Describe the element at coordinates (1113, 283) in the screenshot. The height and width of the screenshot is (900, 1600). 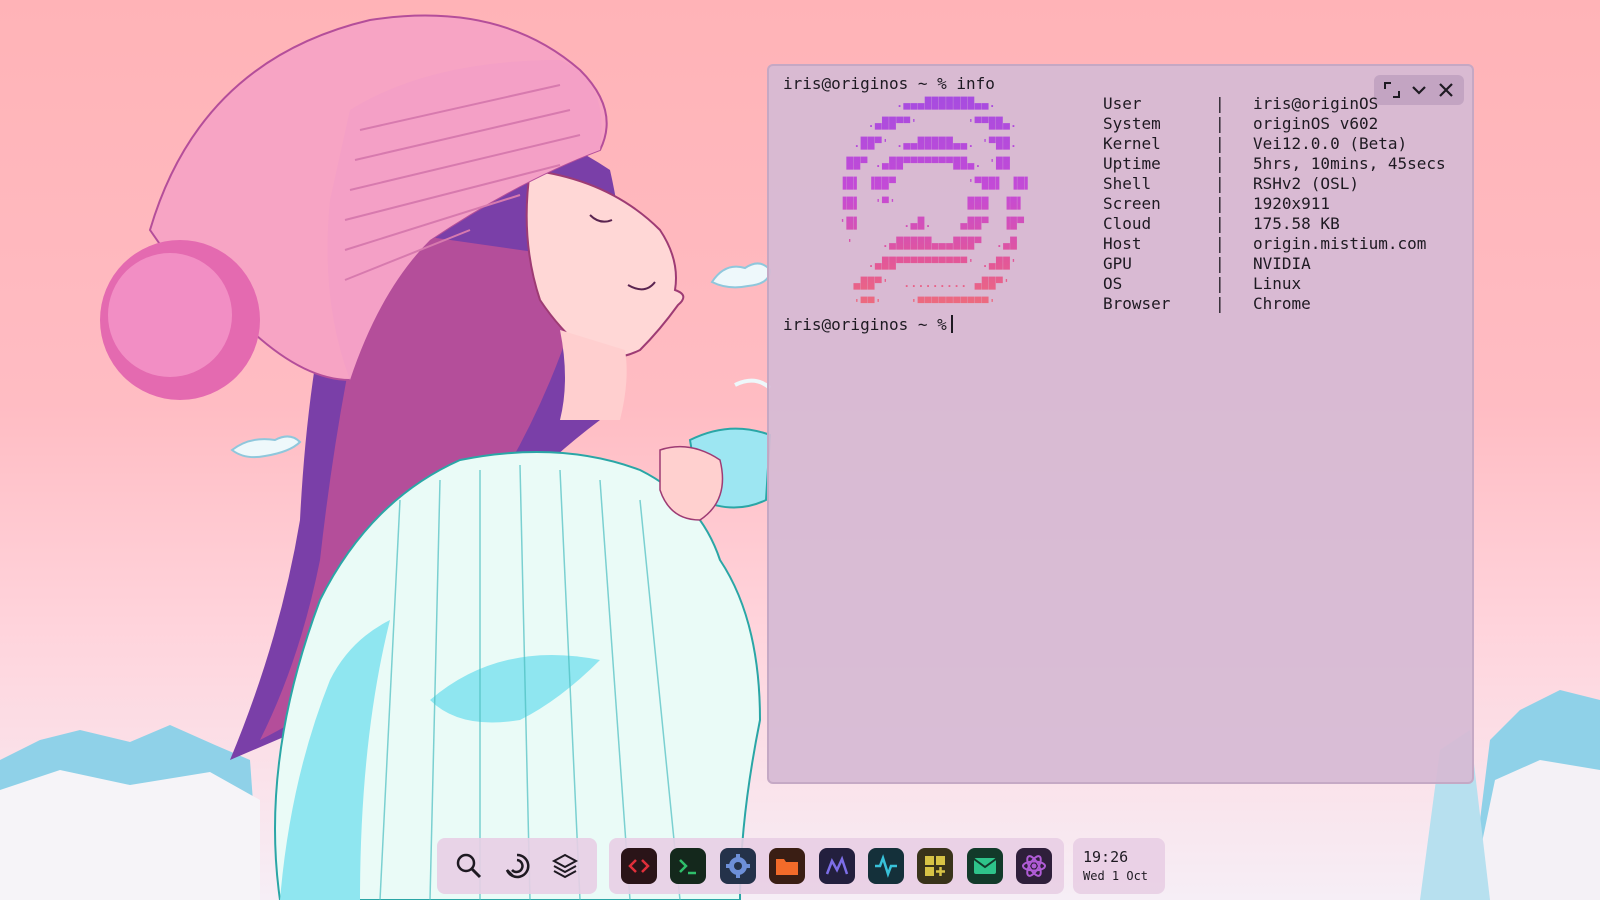
I see `info-key: OS` at that location.